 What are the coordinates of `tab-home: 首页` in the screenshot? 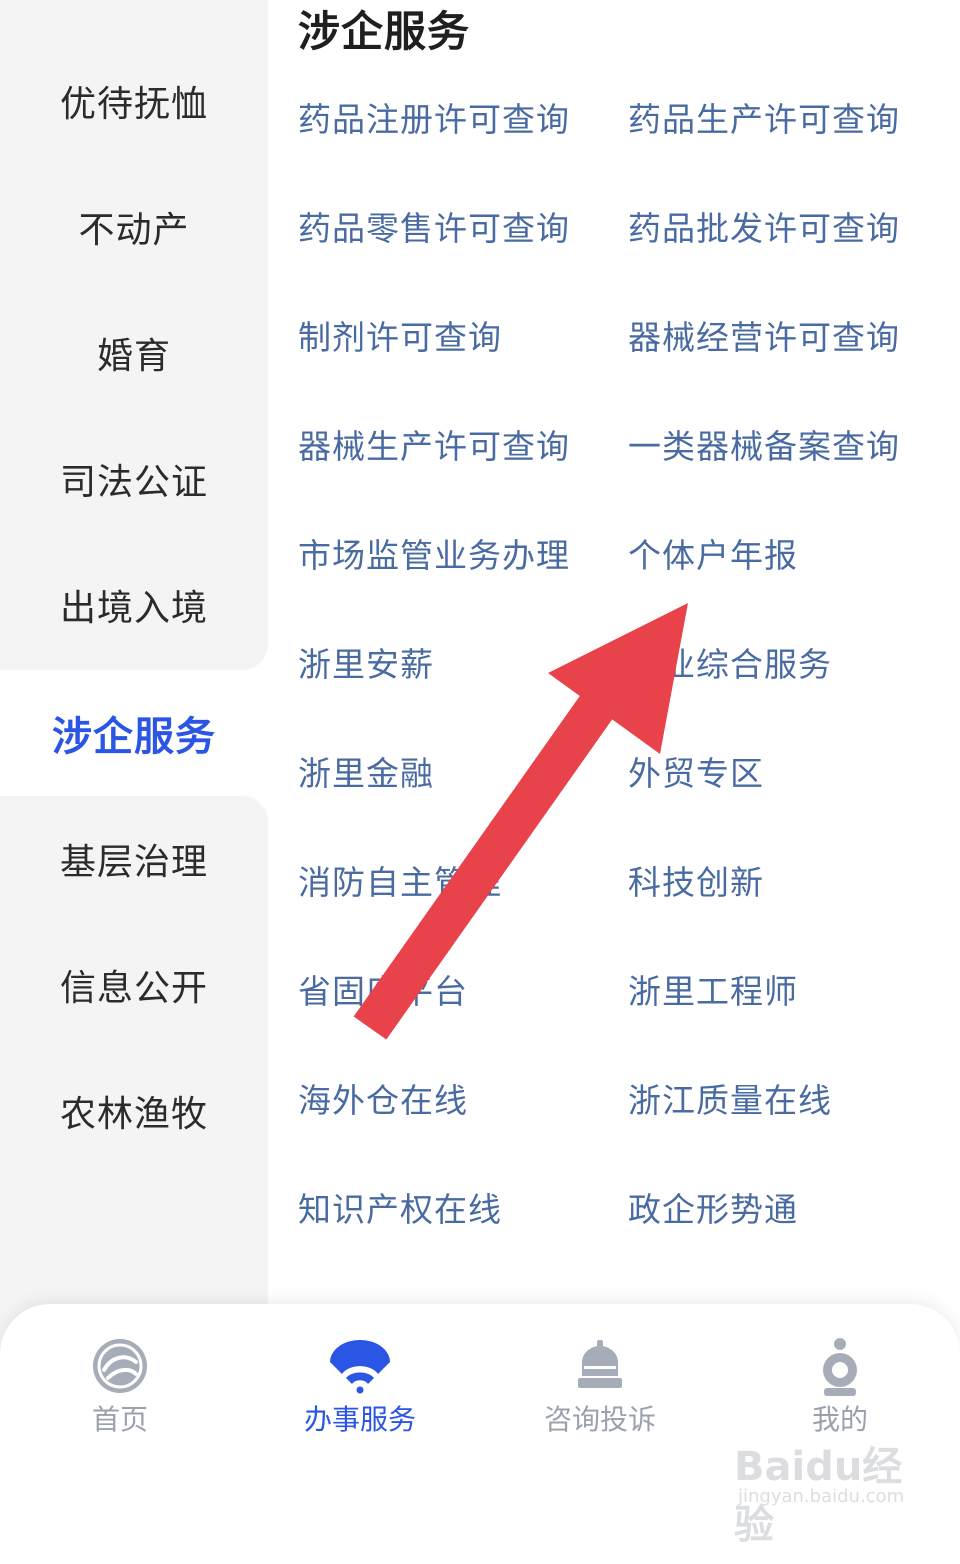 It's located at (120, 1394).